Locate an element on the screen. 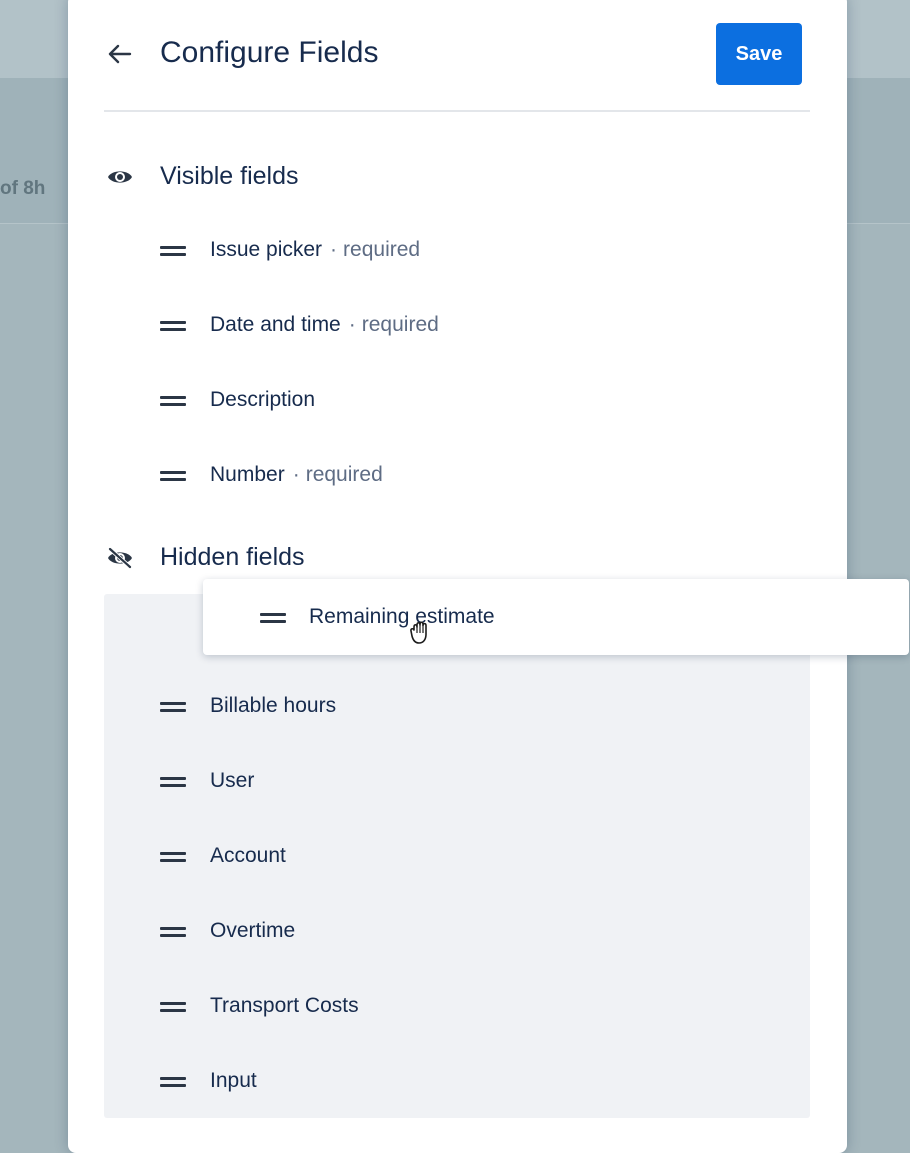  field-item-billable-hours: Billable hours is located at coordinates (458, 706).